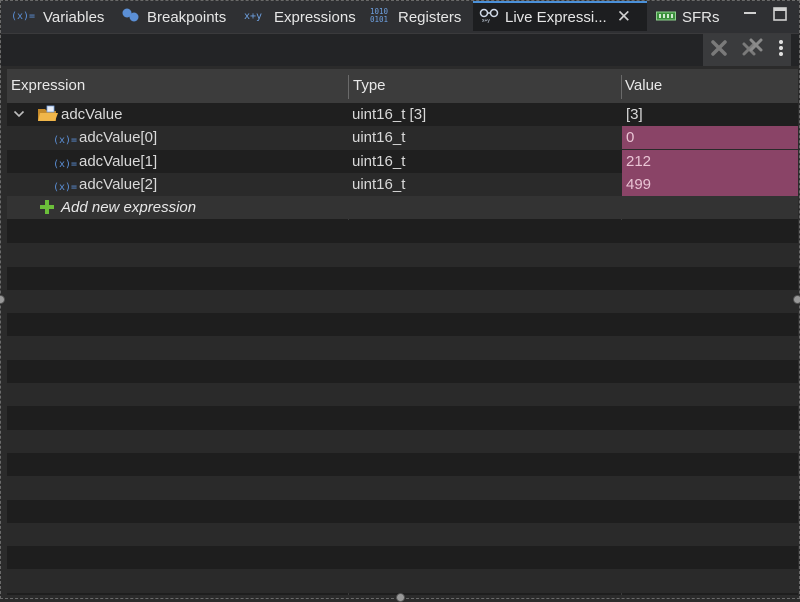 The height and width of the screenshot is (602, 800). I want to click on breakpoints-icon, so click(131, 17).